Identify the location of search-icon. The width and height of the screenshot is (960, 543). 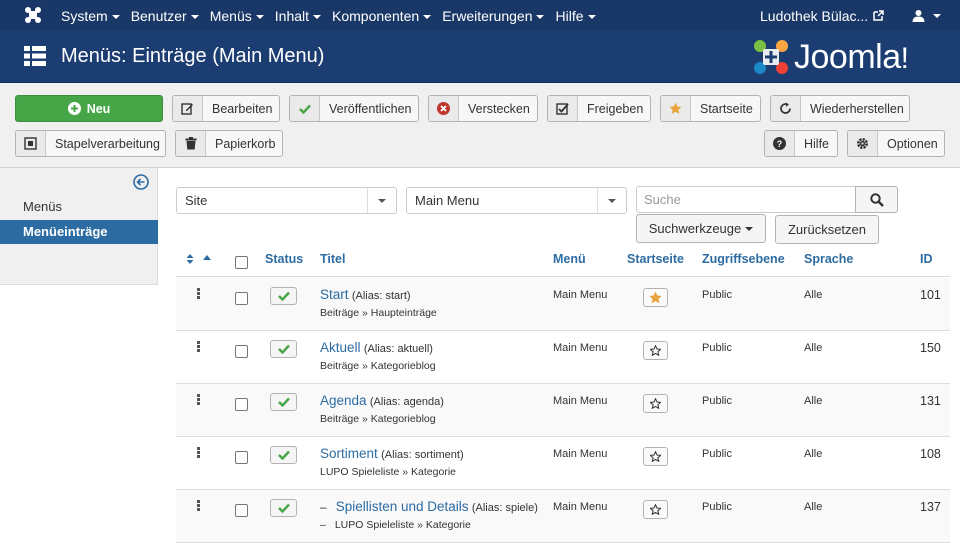
(876, 199).